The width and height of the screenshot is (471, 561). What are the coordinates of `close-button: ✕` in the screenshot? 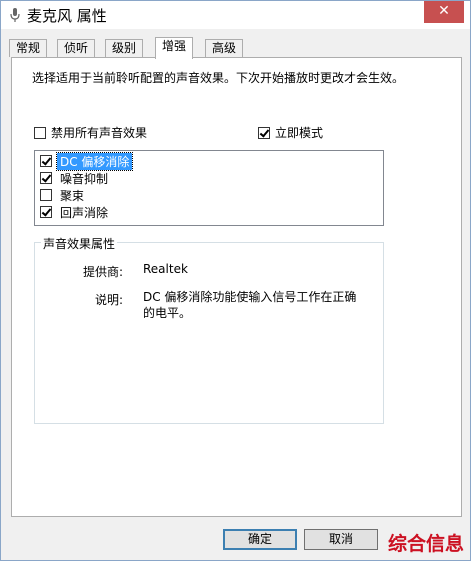 It's located at (444, 12).